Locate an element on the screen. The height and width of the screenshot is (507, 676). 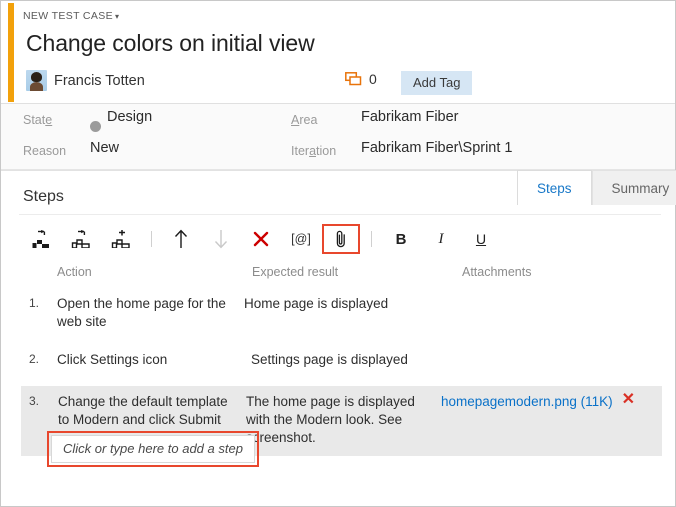
row-number: 1. is located at coordinates (33, 303).